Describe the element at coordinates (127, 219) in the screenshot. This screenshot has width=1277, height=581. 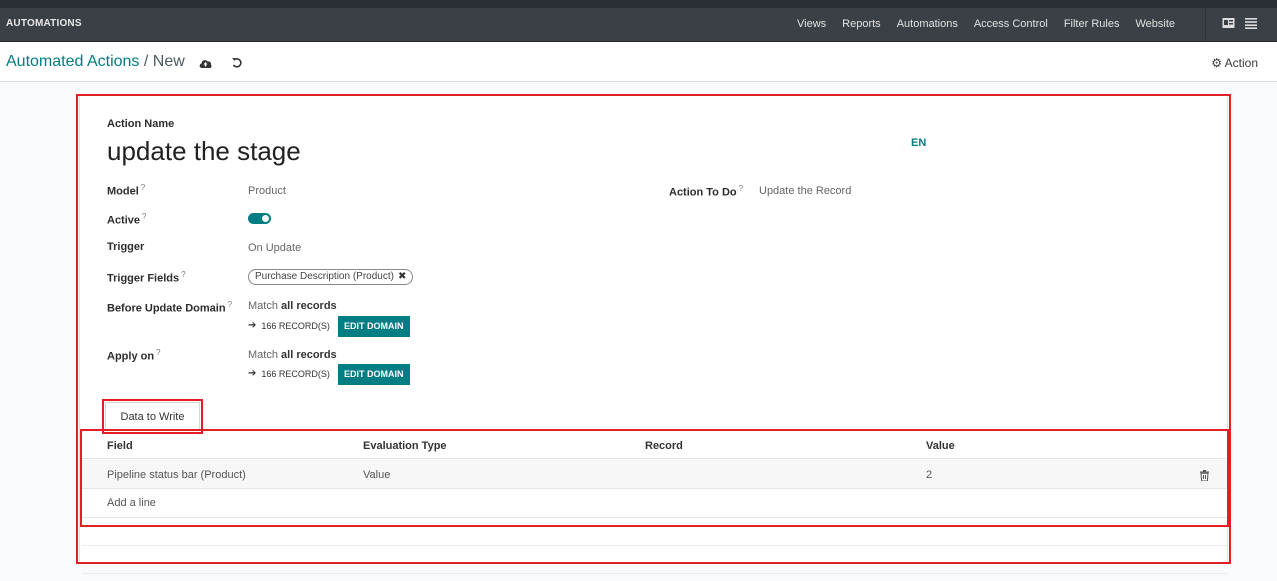
I see `active-label: Active?` at that location.